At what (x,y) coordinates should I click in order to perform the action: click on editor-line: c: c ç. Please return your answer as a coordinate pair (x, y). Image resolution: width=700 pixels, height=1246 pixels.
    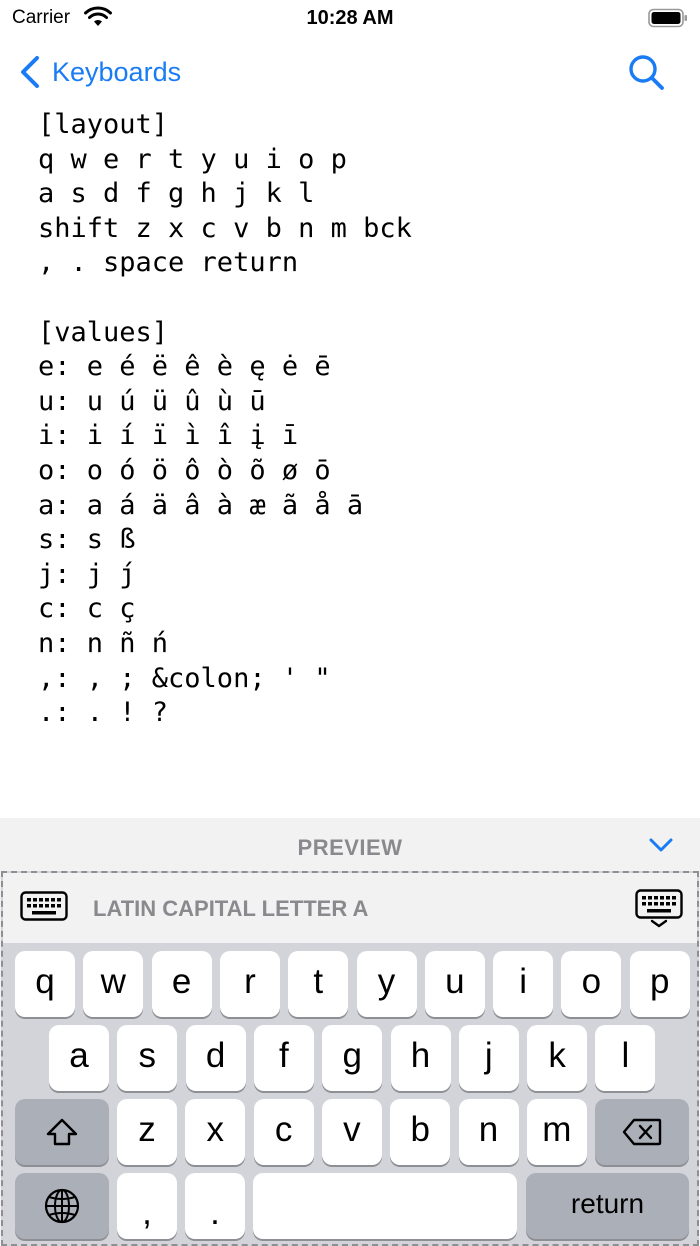
    Looking at the image, I should click on (87, 609).